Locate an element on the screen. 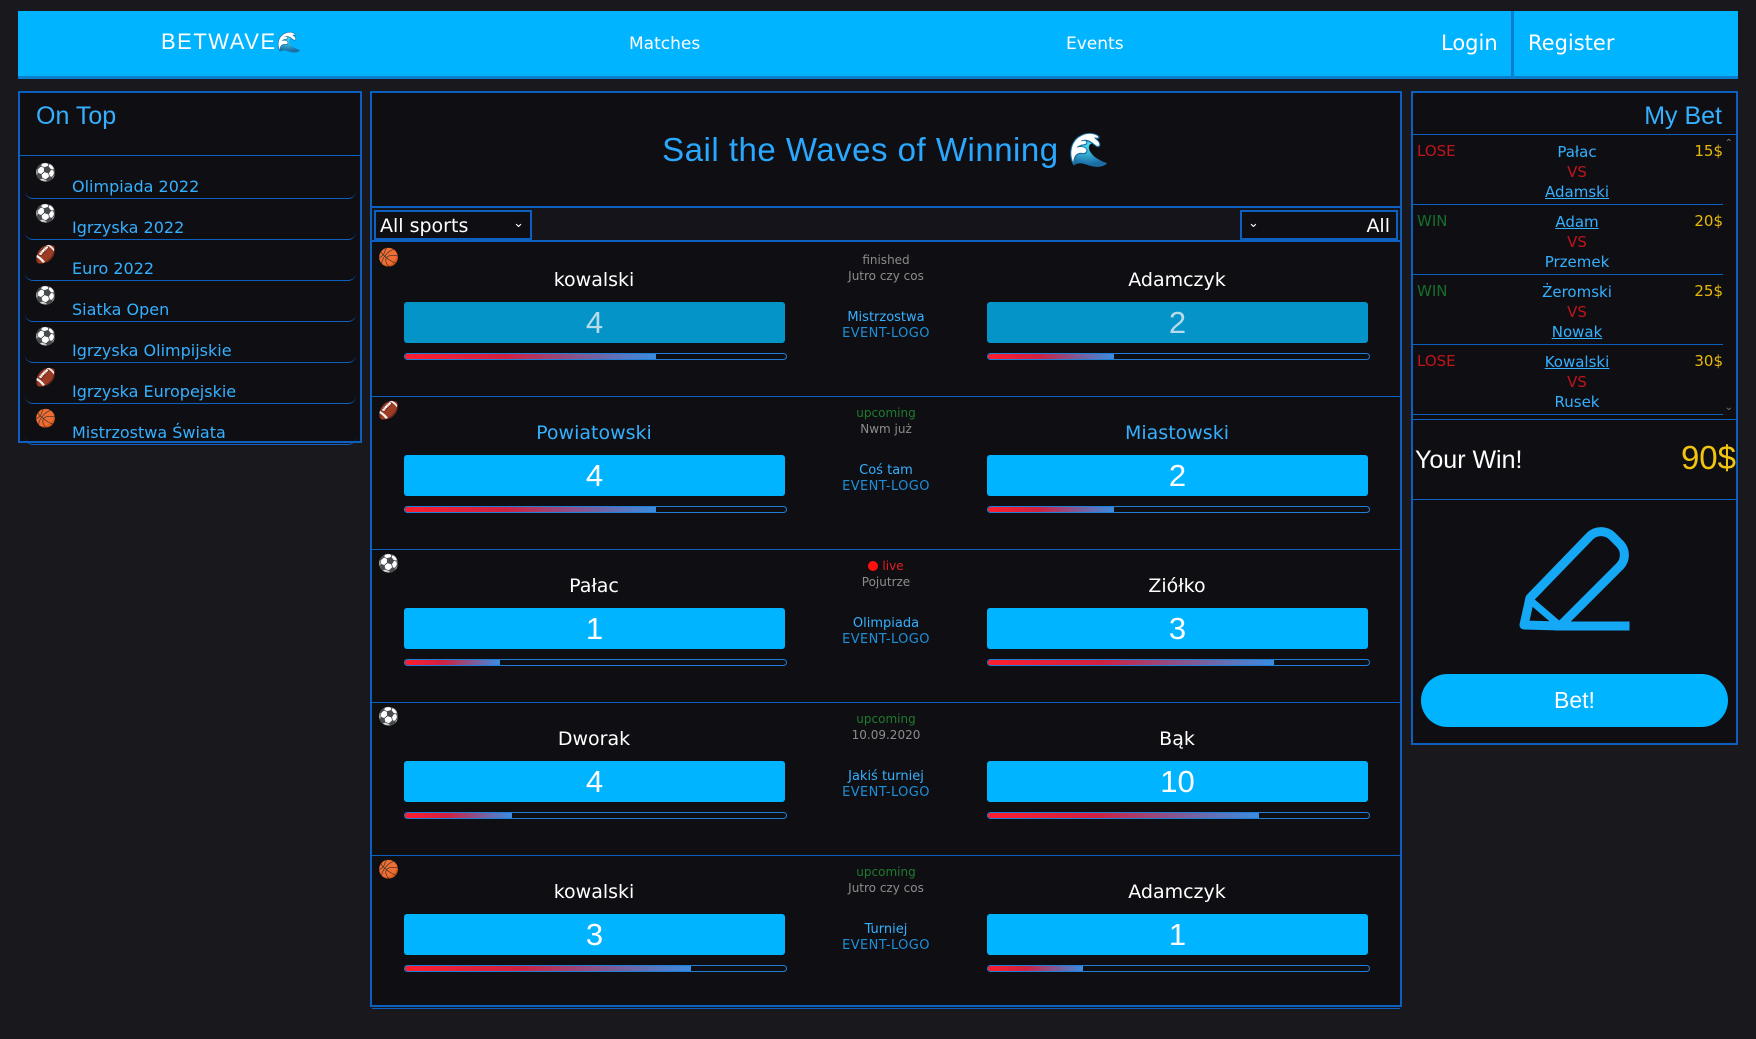  on-top-item: ⚽ Igrzyska 2022 is located at coordinates (190, 220).